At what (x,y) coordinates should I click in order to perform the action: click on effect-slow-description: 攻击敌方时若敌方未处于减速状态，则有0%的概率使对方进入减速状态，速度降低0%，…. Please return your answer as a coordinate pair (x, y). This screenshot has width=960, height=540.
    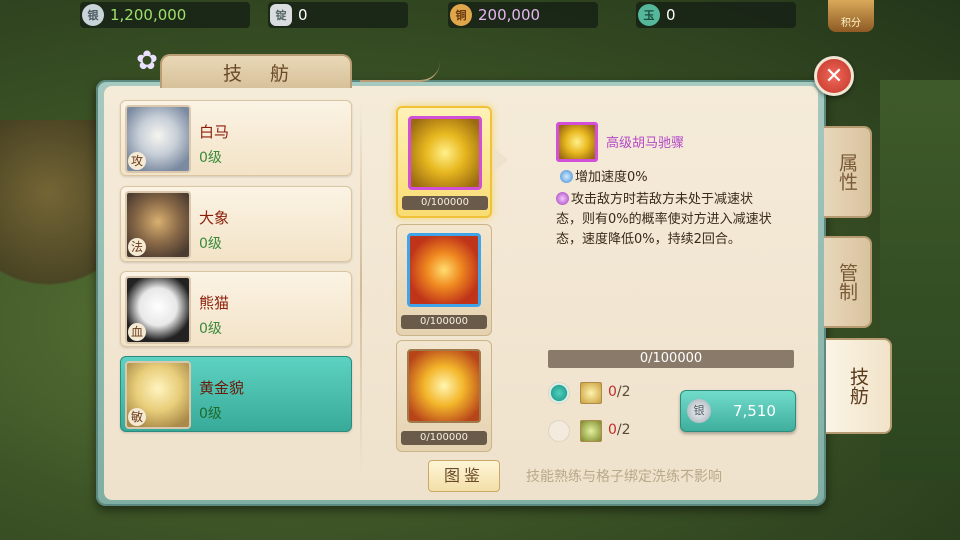
    Looking at the image, I should click on (664, 220).